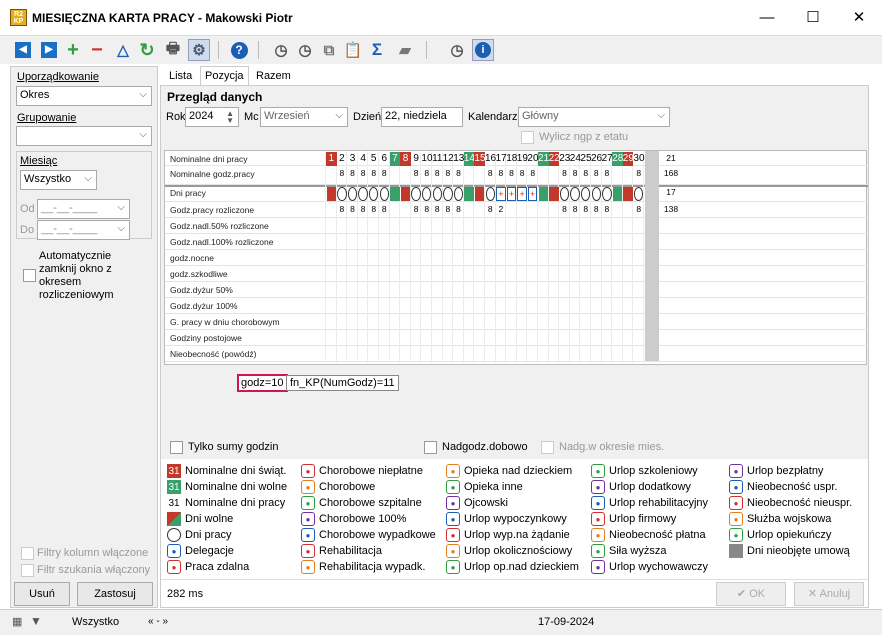 The width and height of the screenshot is (882, 635). What do you see at coordinates (859, 18) in the screenshot?
I see `close-button: ✕` at bounding box center [859, 18].